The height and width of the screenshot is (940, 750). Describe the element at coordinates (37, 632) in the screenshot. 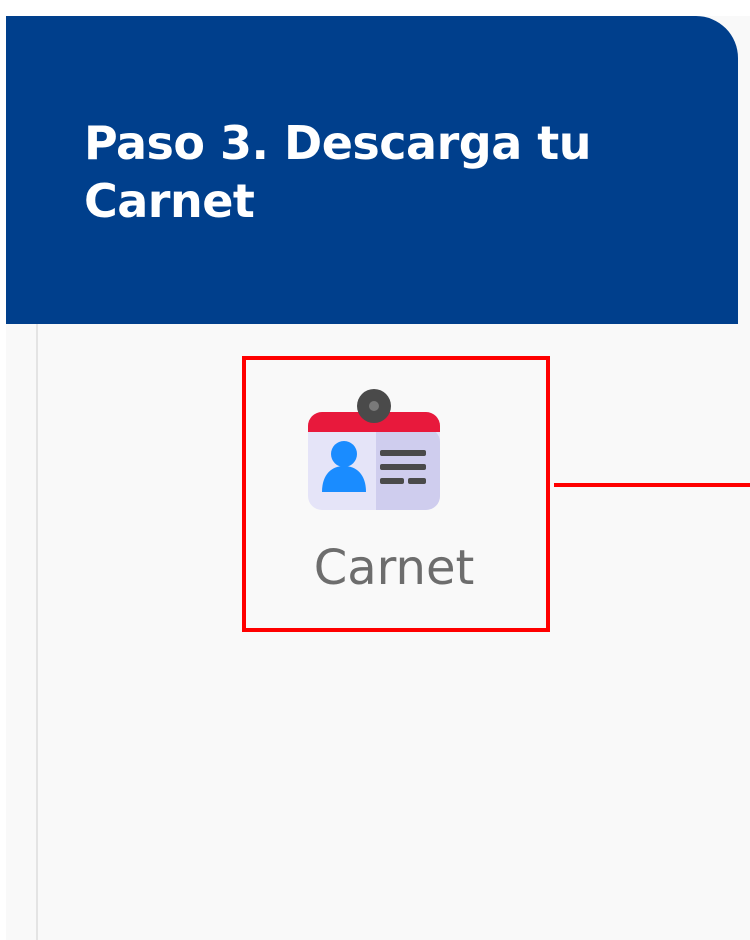

I see `card-left-border` at that location.